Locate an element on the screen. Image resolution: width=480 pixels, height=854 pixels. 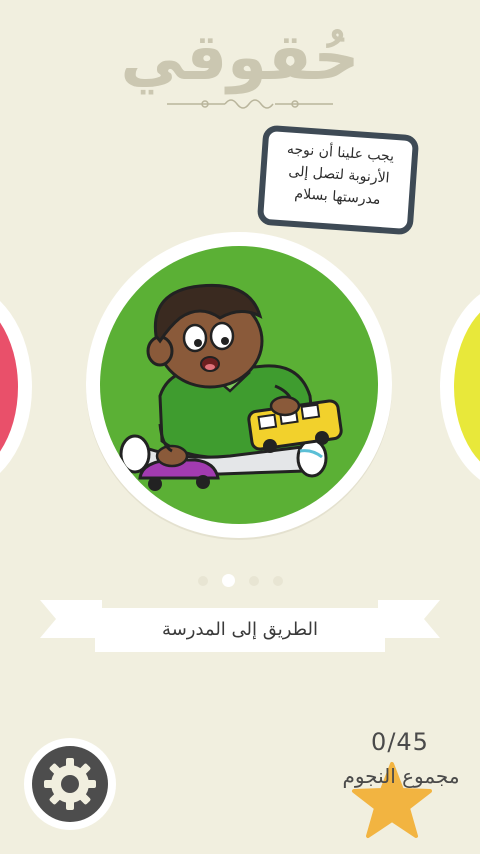
stars-count: 0/45 is located at coordinates (400, 742).